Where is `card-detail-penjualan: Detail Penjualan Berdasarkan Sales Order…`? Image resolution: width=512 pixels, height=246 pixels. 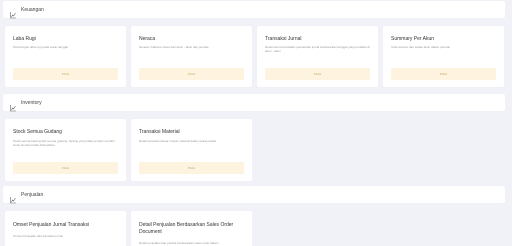 card-detail-penjualan: Detail Penjualan Berdasarkan Sales Order… is located at coordinates (191, 228).